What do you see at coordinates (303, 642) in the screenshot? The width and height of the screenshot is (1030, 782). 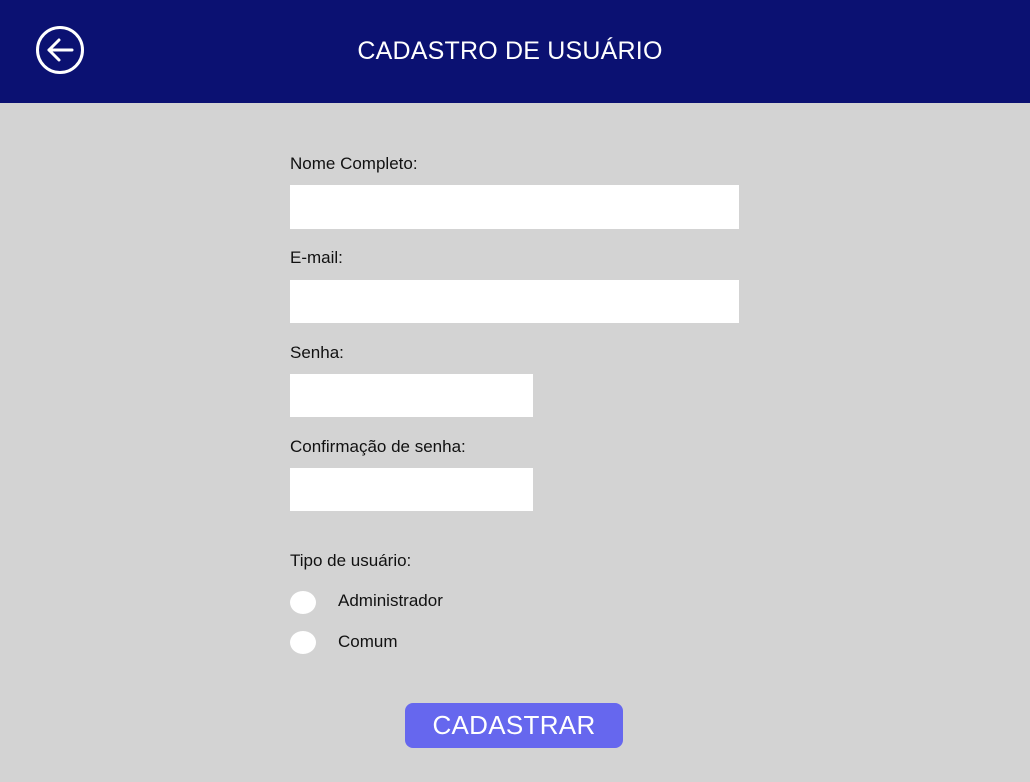 I see `radio-comum` at bounding box center [303, 642].